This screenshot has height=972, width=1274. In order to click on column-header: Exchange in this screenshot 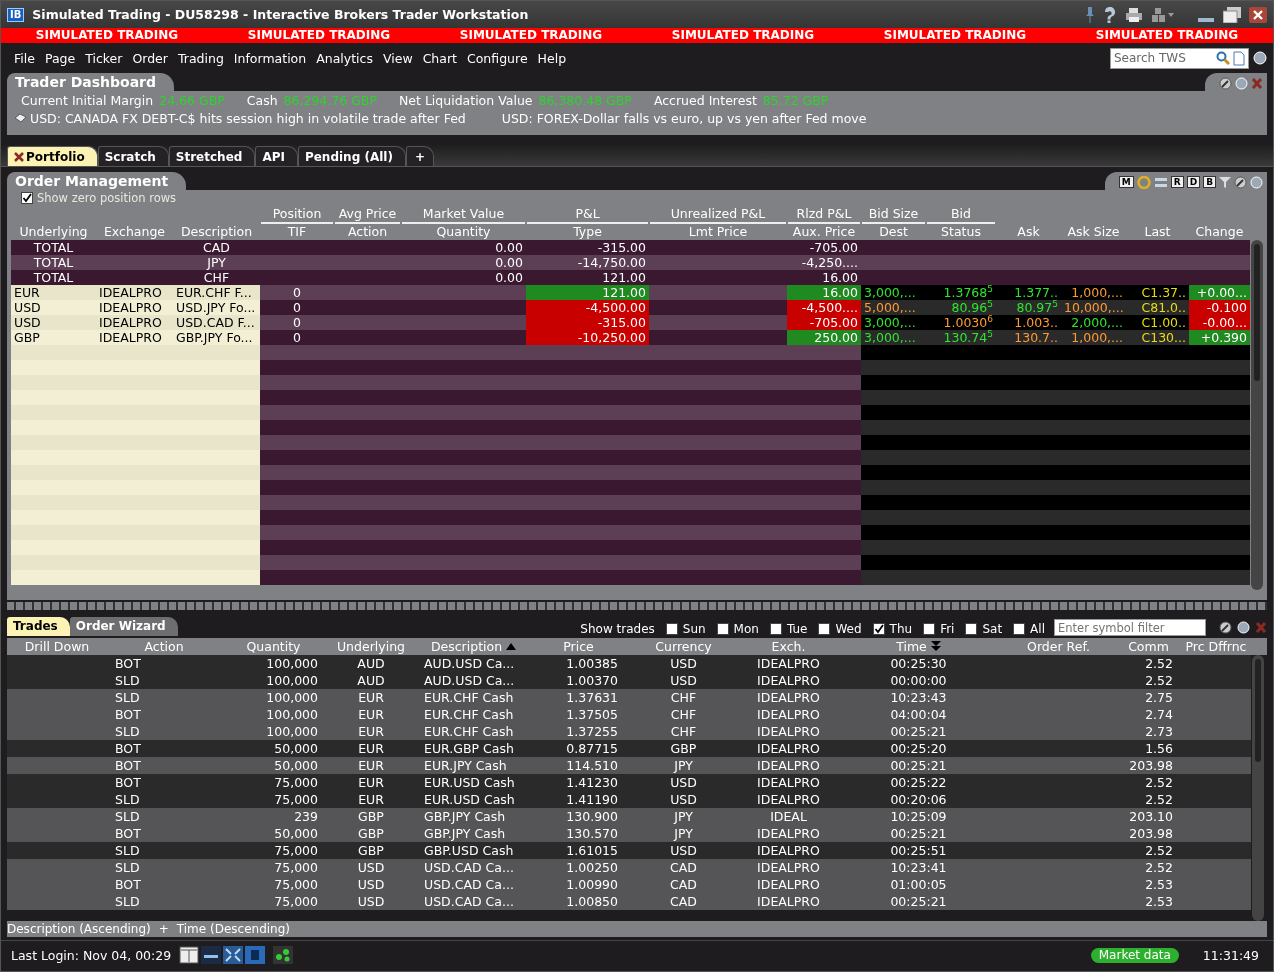, I will do `click(134, 232)`.